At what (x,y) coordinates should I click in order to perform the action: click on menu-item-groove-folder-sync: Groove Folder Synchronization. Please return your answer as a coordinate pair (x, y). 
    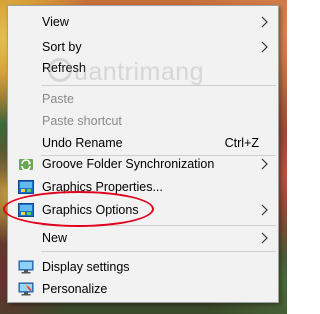
    Looking at the image, I should click on (143, 164).